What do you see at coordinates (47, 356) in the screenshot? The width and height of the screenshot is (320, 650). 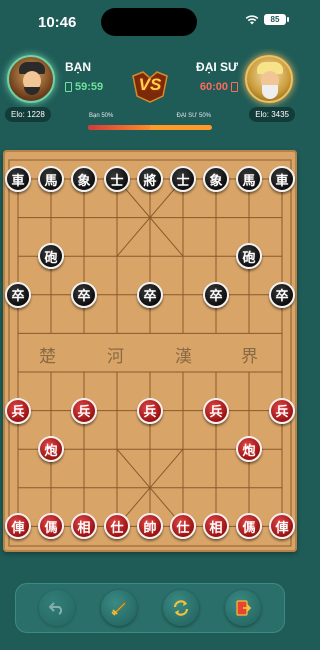 I see `river-char-1: 楚` at bounding box center [47, 356].